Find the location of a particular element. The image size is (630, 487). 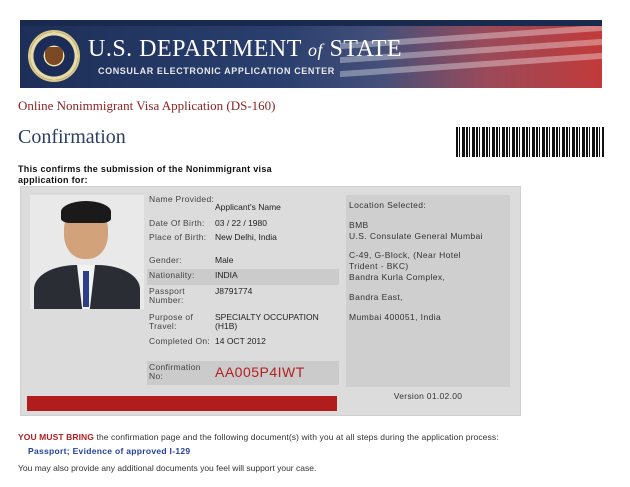

field-value: J8791774 is located at coordinates (234, 291).